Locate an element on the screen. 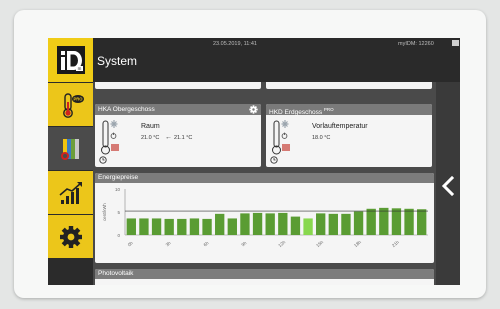  card-above-left is located at coordinates (178, 85).